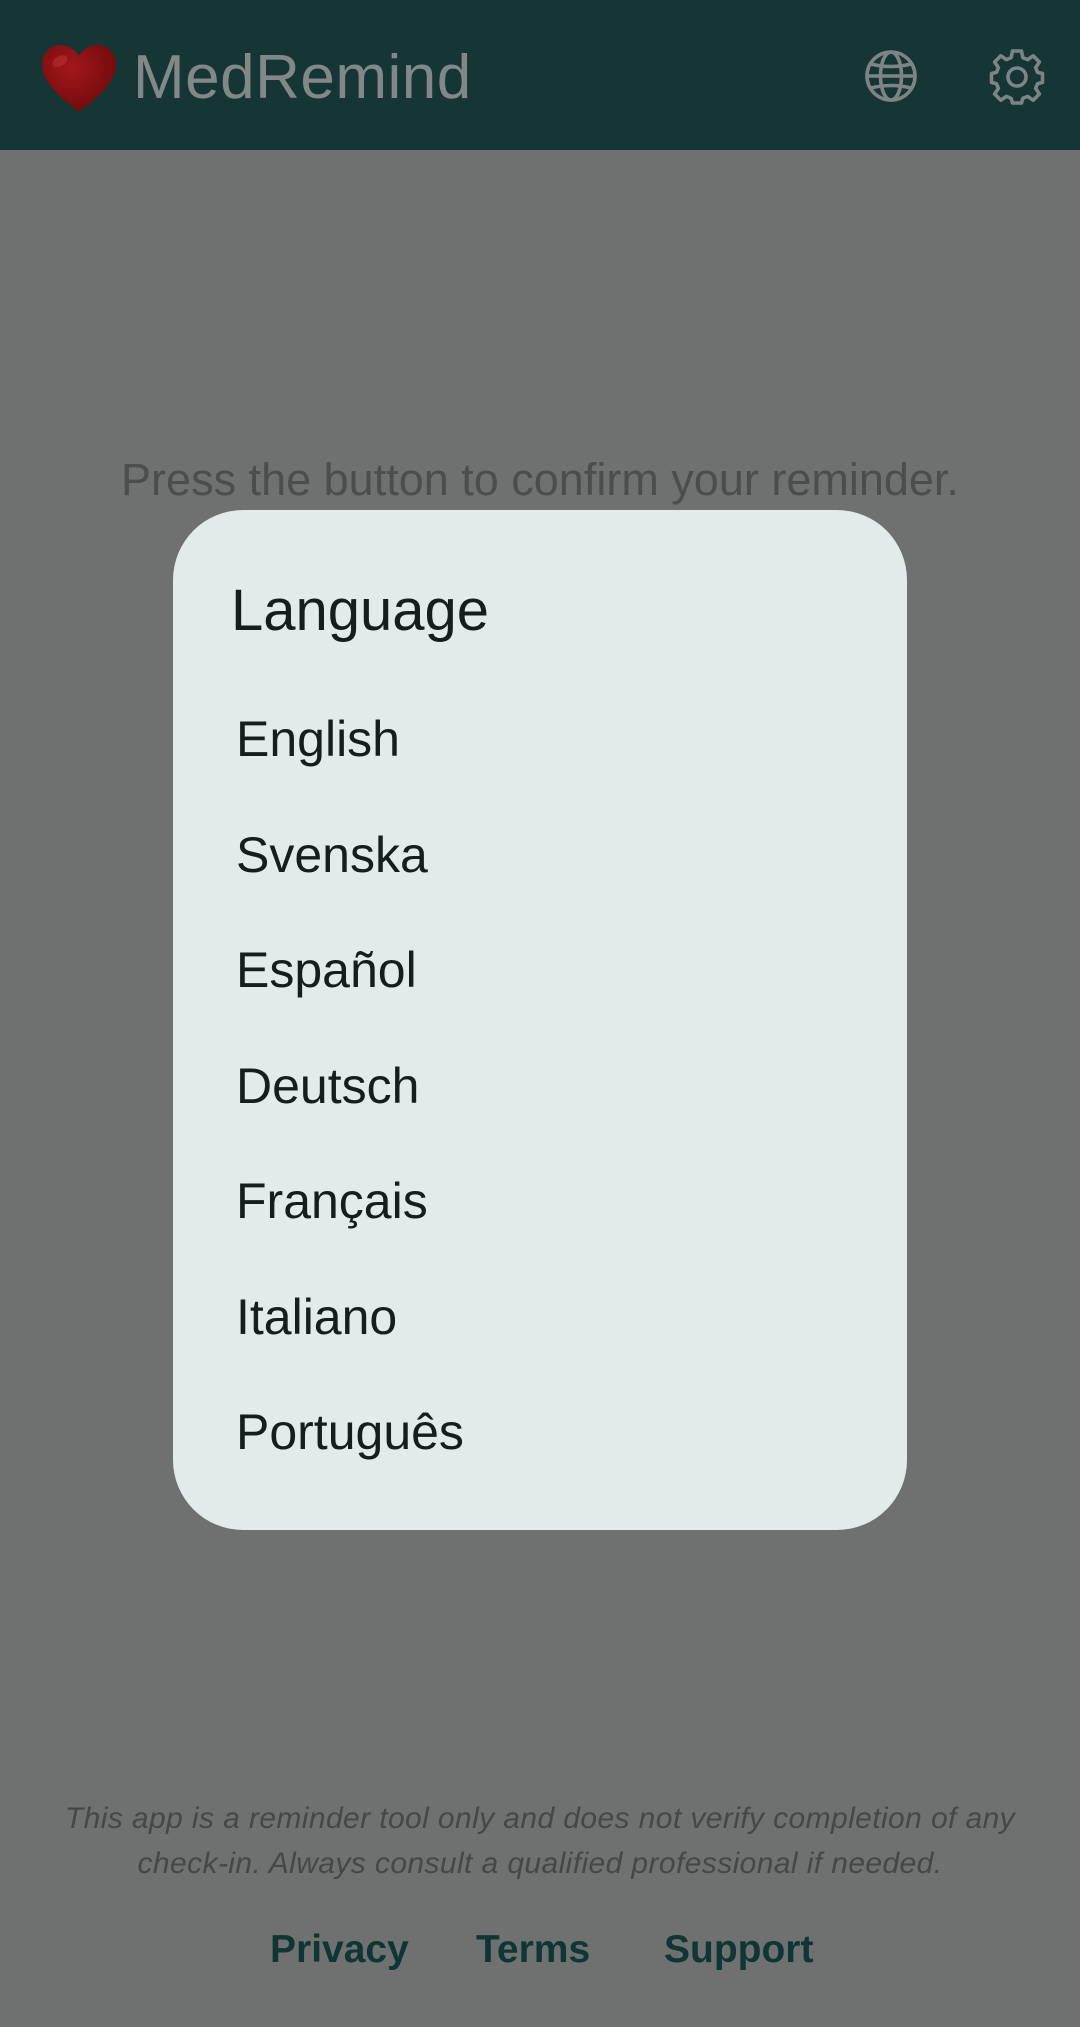 Image resolution: width=1080 pixels, height=2027 pixels. What do you see at coordinates (1017, 76) in the screenshot?
I see `gear-icon` at bounding box center [1017, 76].